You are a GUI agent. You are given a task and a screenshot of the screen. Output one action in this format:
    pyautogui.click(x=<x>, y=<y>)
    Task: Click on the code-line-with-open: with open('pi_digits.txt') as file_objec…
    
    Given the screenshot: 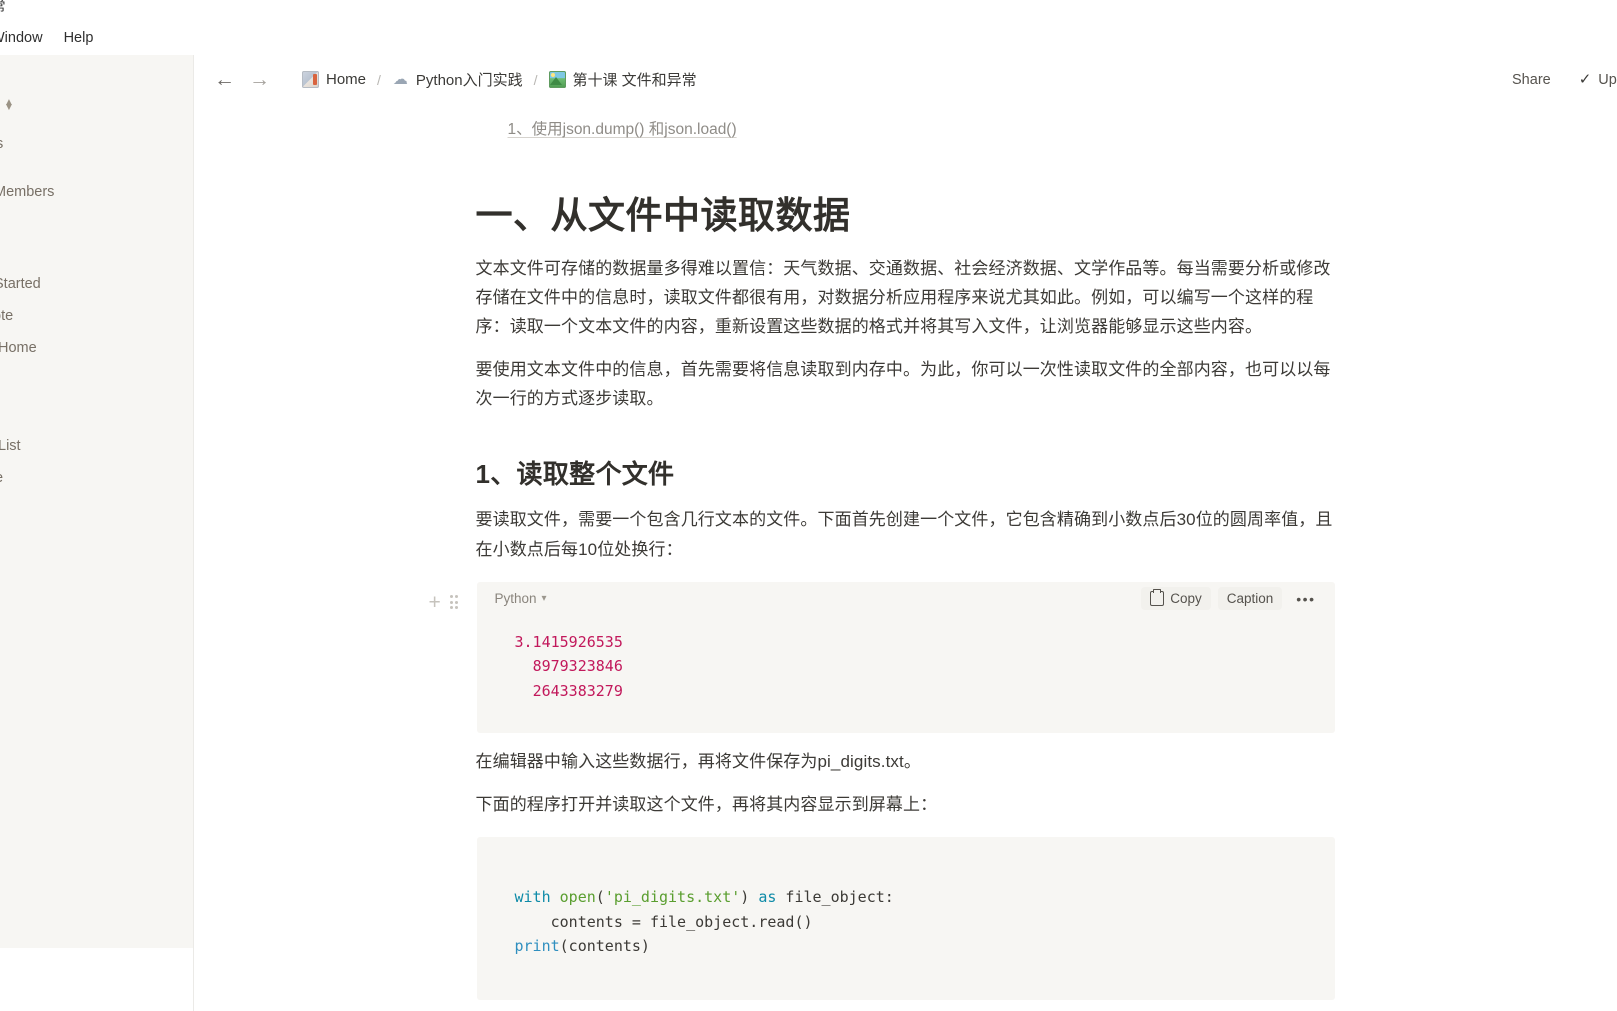 What is the action you would take?
    pyautogui.click(x=704, y=897)
    